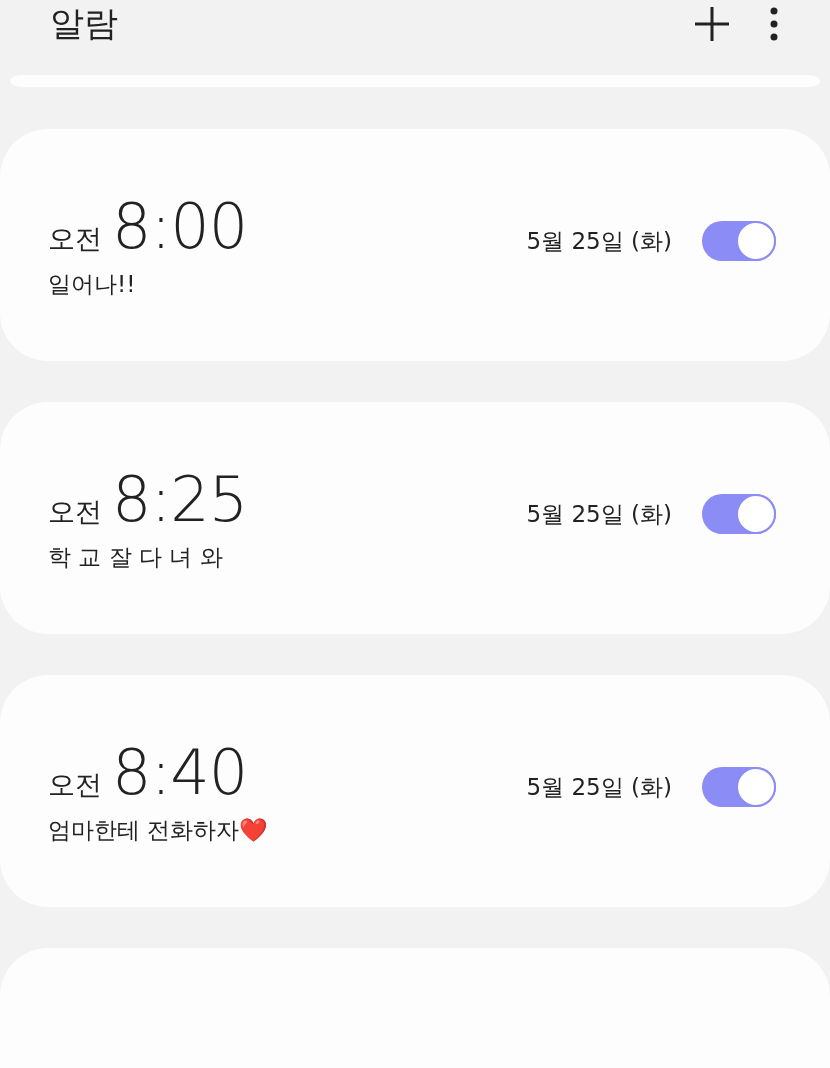  Describe the element at coordinates (180, 499) in the screenshot. I see `alarm-time: 8:25` at that location.